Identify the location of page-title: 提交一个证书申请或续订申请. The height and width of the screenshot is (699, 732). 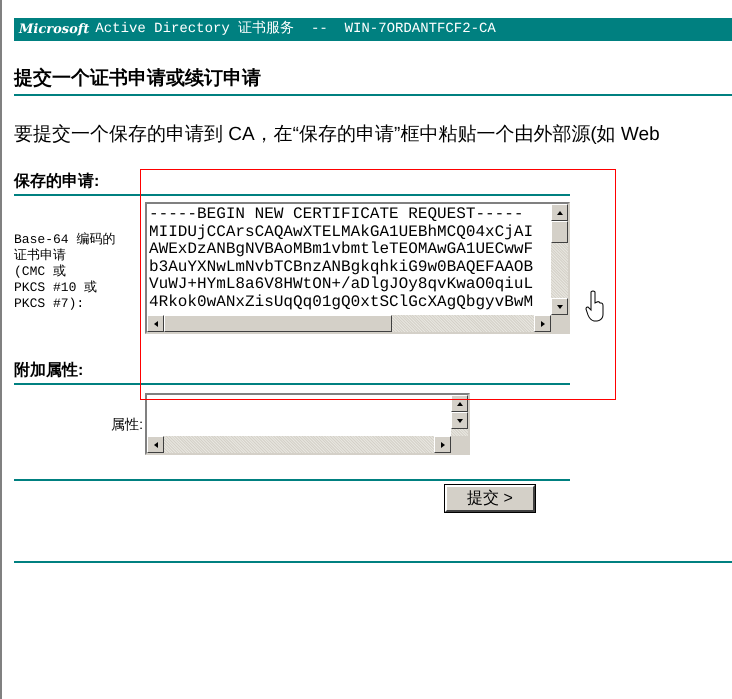
(137, 78).